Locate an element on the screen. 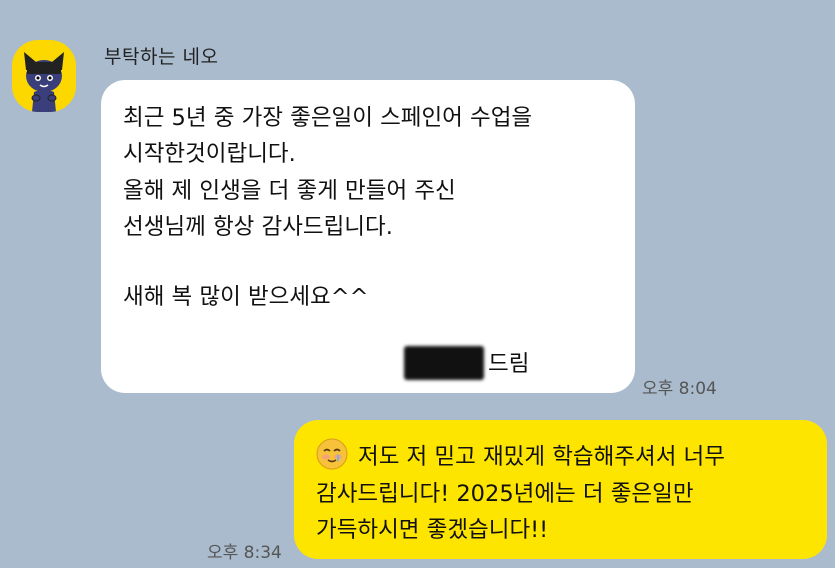 This screenshot has height=568, width=835. message-line: 시작한것이랍니다. is located at coordinates (209, 154).